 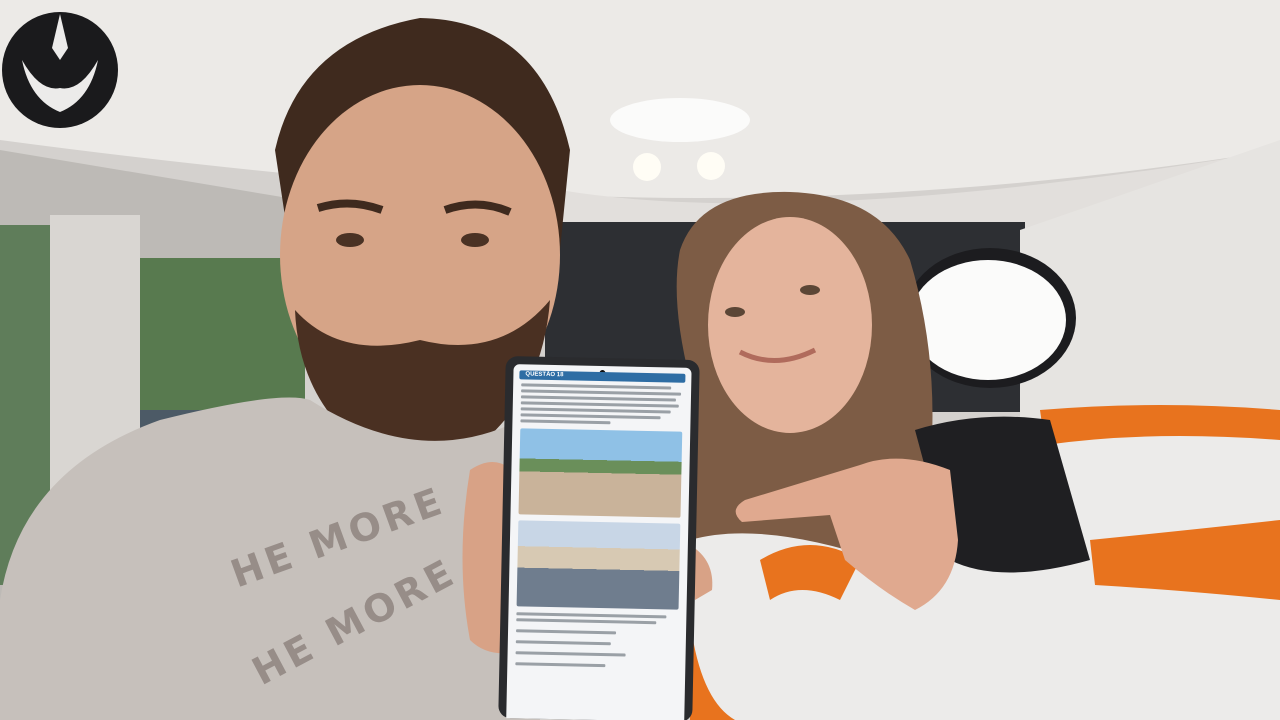 What do you see at coordinates (544, 375) in the screenshot?
I see `question-label: QUESTÃO 18` at bounding box center [544, 375].